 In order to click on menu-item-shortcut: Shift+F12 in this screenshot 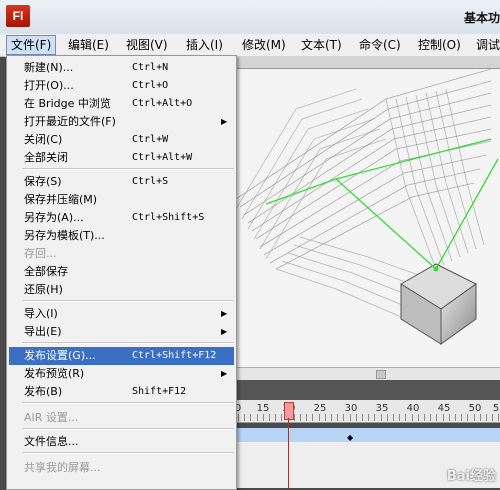, I will do `click(159, 391)`.